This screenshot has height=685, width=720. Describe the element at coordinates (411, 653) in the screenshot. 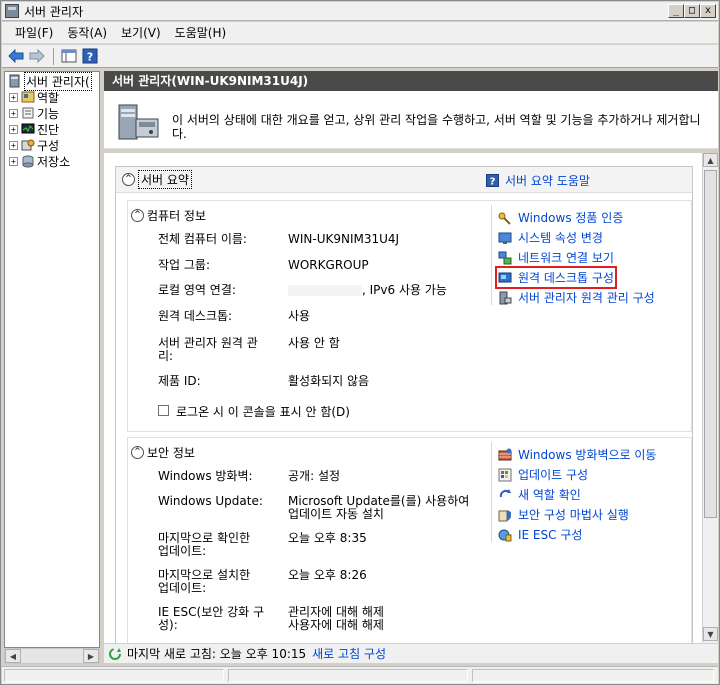

I see `refresh-status-bar: 마지막 새로 고침: 오늘 오후 10:15 새로 고침 구성` at that location.